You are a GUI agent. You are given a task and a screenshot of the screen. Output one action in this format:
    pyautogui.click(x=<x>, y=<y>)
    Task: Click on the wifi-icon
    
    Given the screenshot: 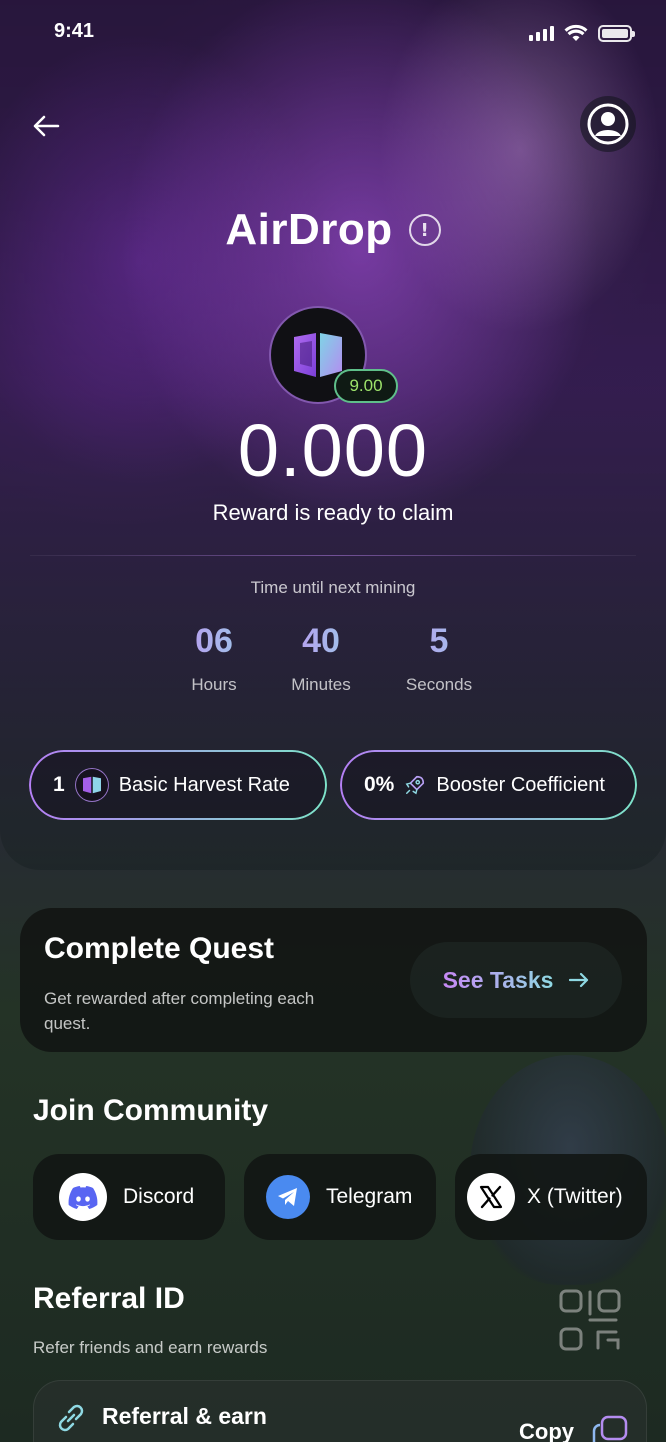 What is the action you would take?
    pyautogui.click(x=576, y=32)
    